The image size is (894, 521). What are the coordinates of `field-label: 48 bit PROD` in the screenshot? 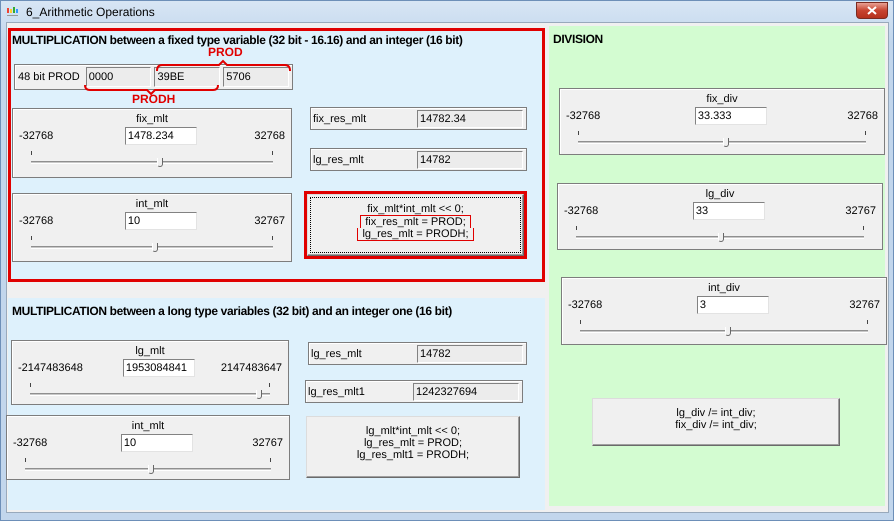 It's located at (49, 77).